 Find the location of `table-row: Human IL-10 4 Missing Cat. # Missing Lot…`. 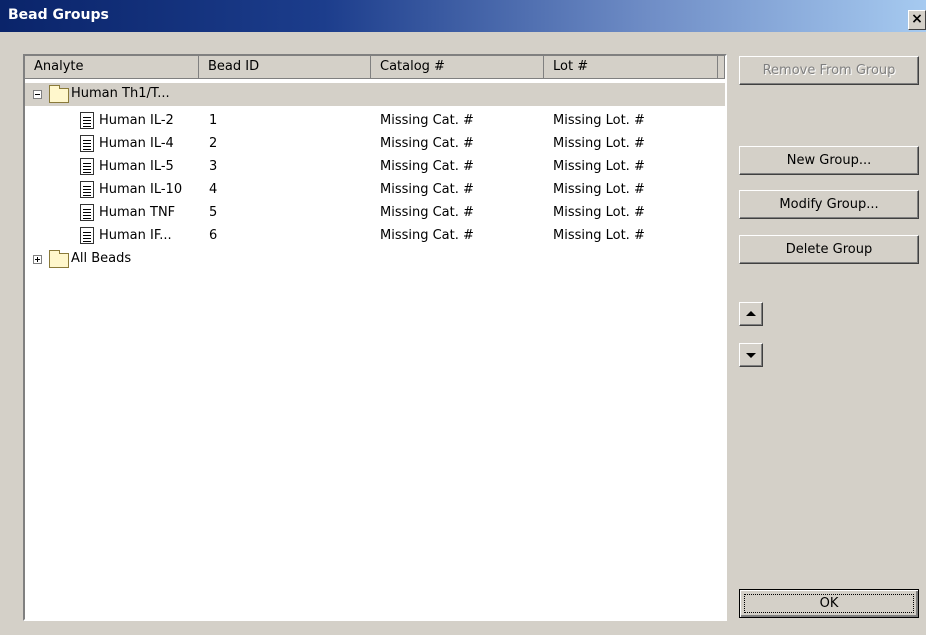

table-row: Human IL-10 4 Missing Cat. # Missing Lot… is located at coordinates (375, 190).